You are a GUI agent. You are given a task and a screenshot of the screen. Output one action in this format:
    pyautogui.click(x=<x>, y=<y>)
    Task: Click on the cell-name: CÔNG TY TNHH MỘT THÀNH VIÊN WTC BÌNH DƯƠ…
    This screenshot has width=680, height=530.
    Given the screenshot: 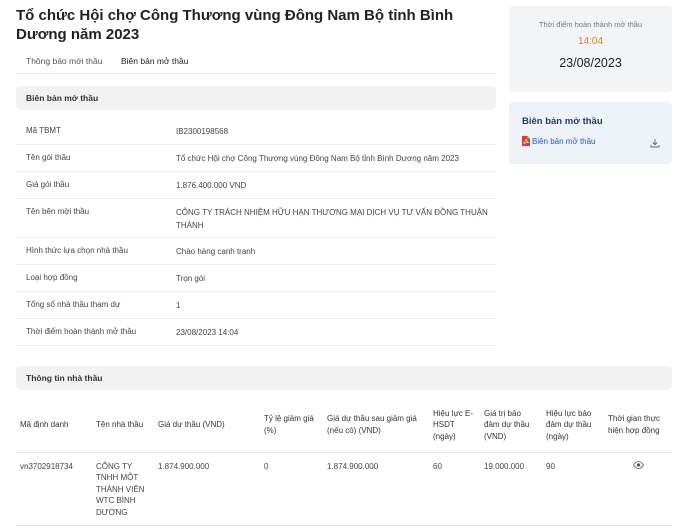 What is the action you would take?
    pyautogui.click(x=123, y=489)
    